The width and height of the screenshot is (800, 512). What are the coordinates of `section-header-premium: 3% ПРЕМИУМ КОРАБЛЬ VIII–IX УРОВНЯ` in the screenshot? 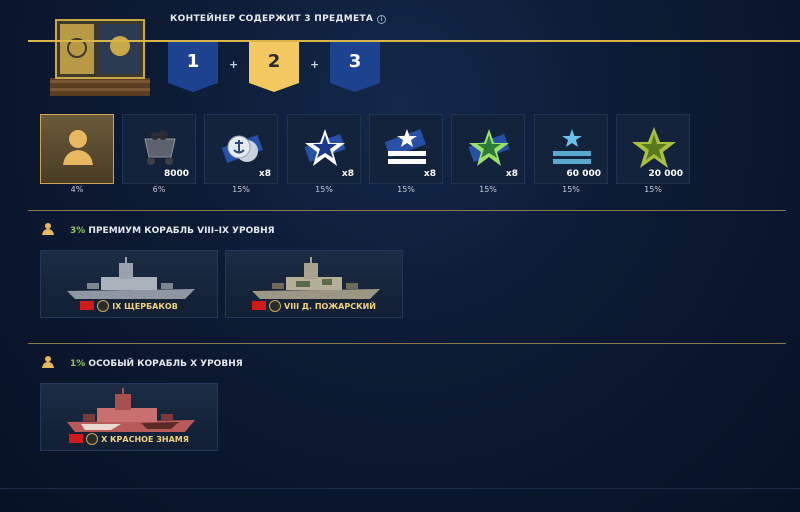 It's located at (157, 229).